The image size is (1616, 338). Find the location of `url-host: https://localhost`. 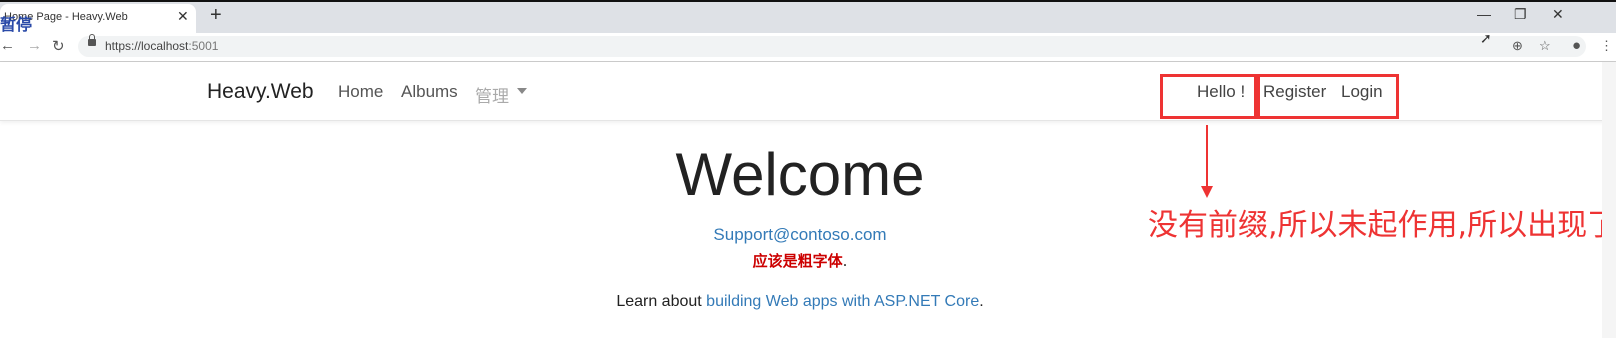

url-host: https://localhost is located at coordinates (147, 46).